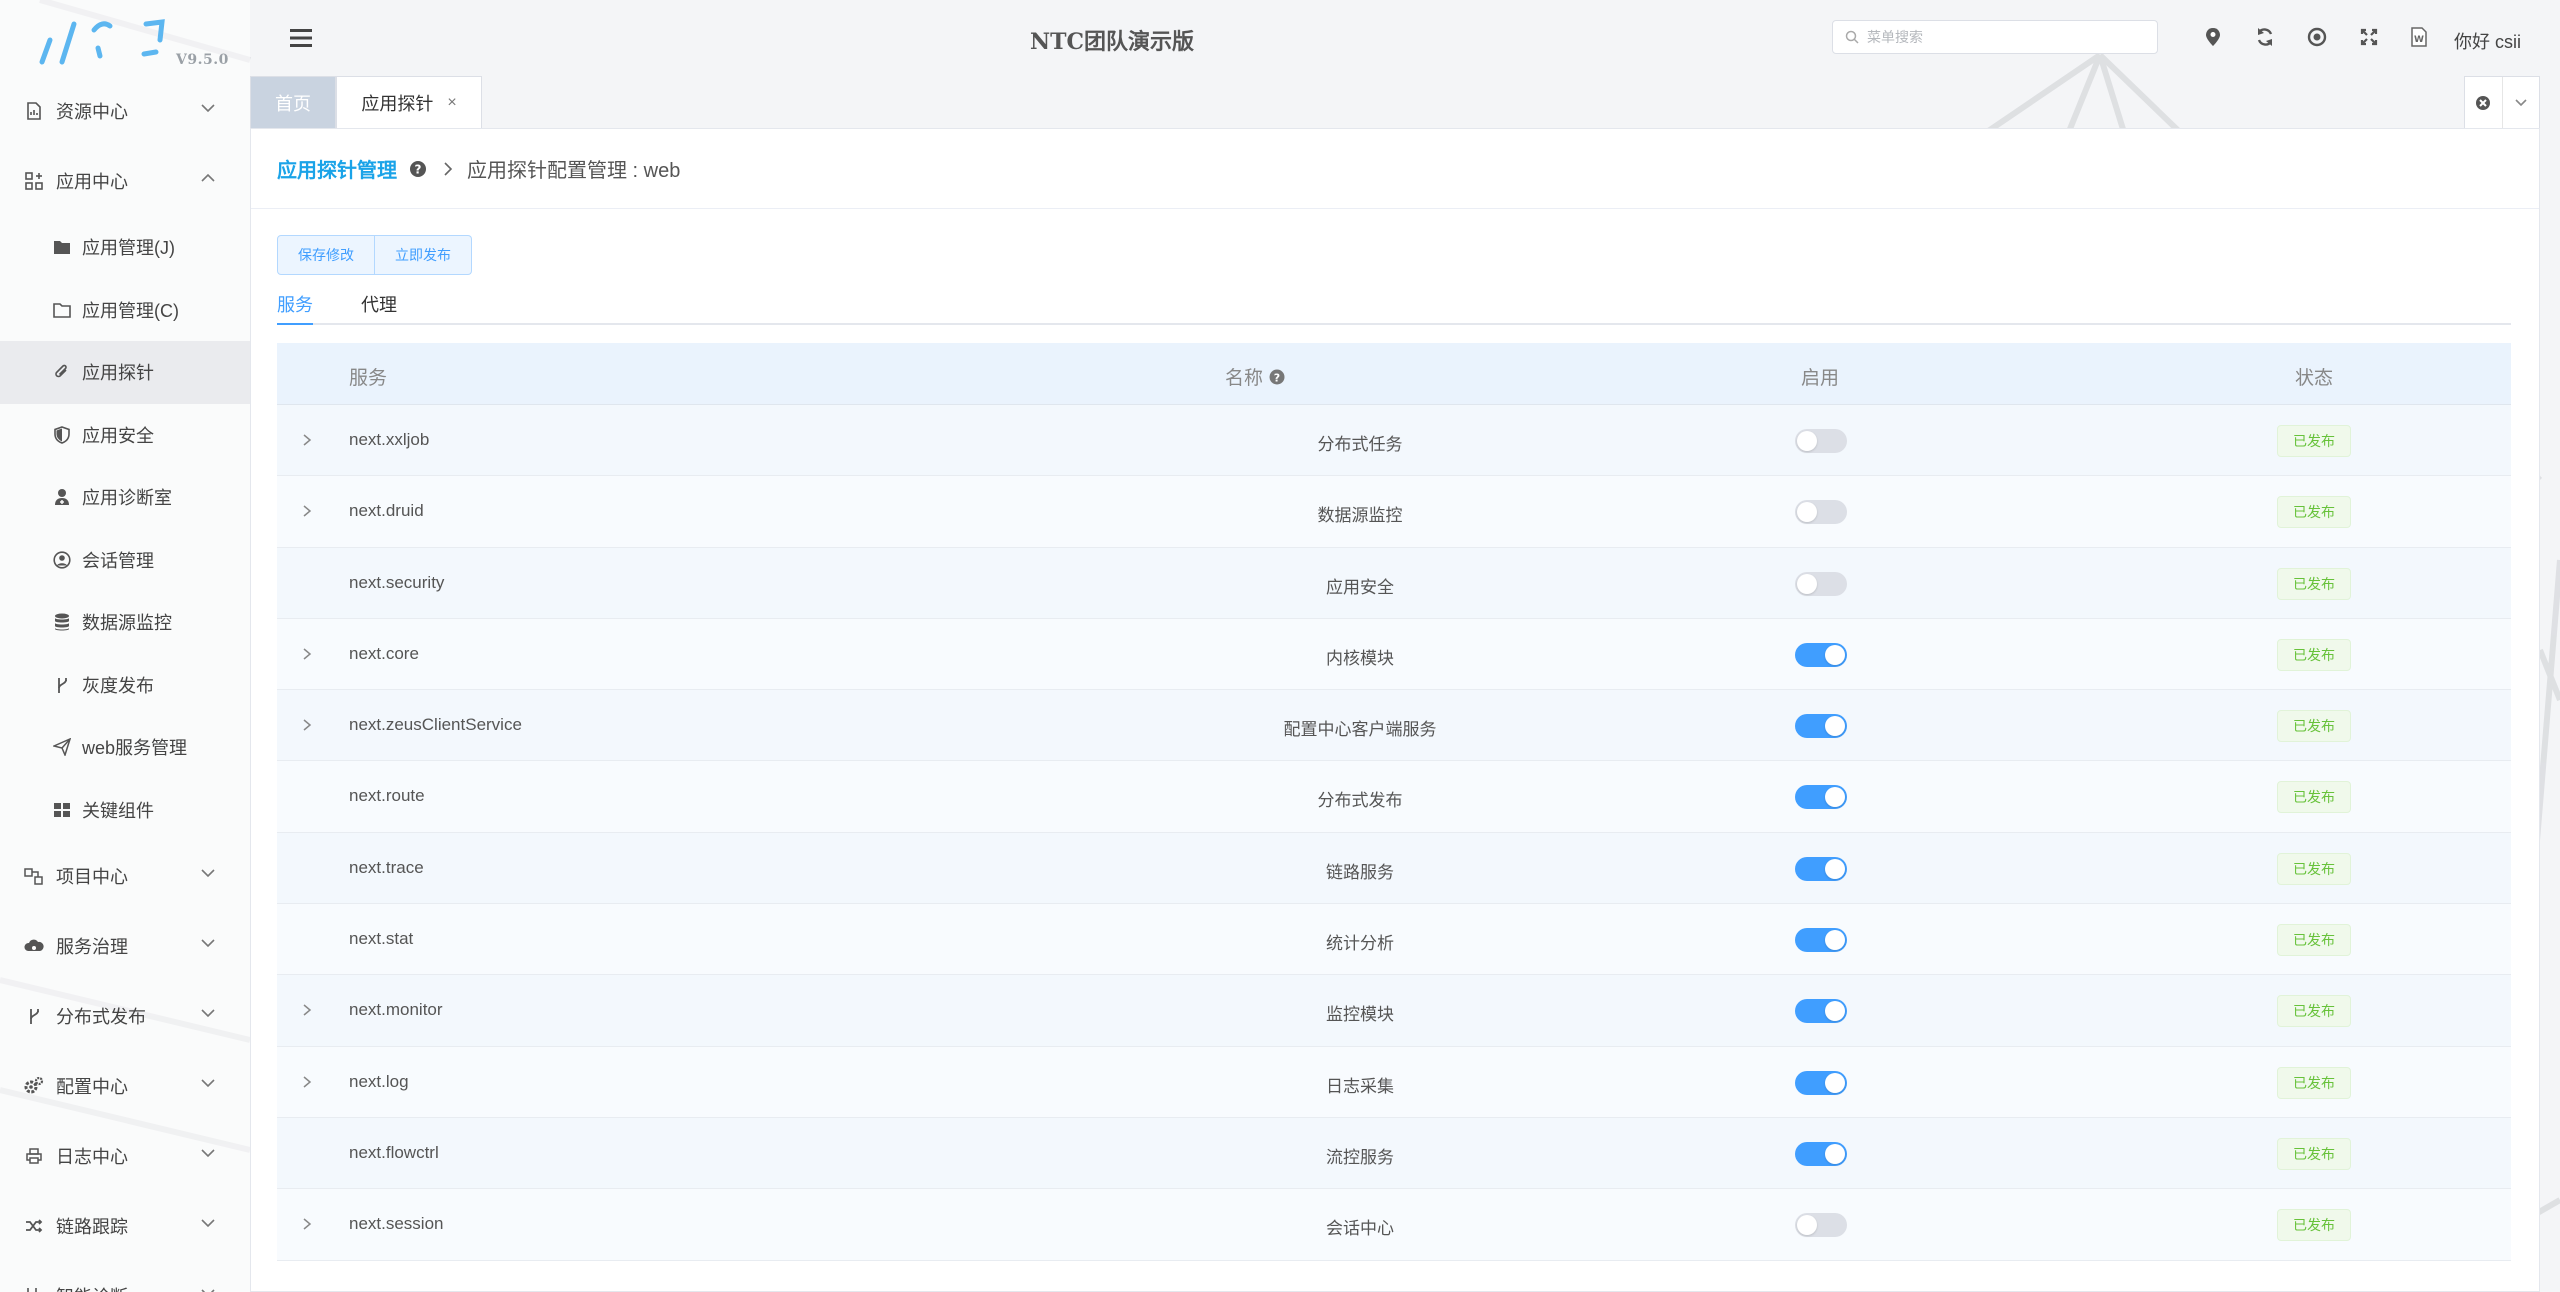 This screenshot has width=2560, height=1292. What do you see at coordinates (125, 876) in the screenshot?
I see `sidebar-group-groups-bottom-0: 项目中心` at bounding box center [125, 876].